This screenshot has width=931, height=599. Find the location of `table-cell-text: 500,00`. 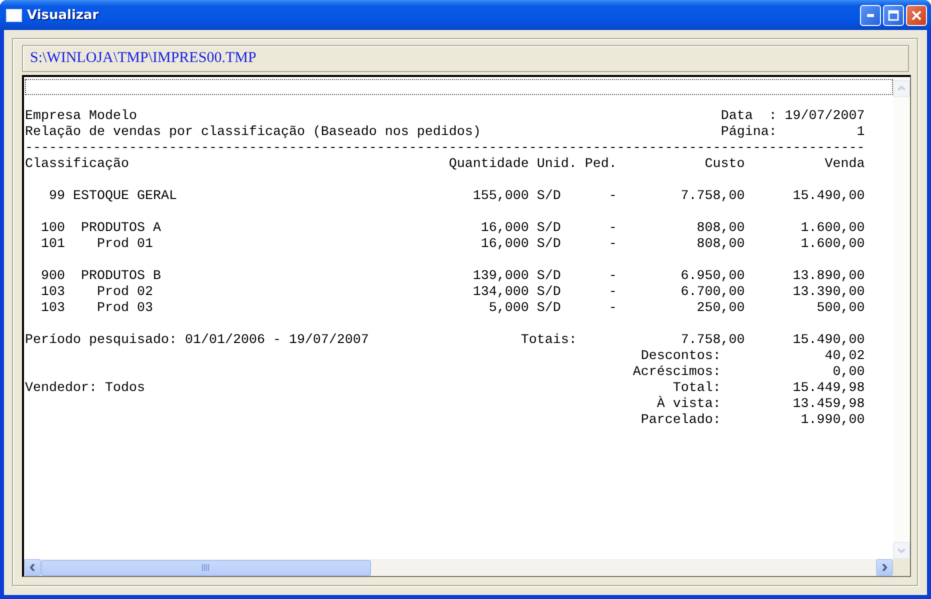

table-cell-text: 500,00 is located at coordinates (840, 309).